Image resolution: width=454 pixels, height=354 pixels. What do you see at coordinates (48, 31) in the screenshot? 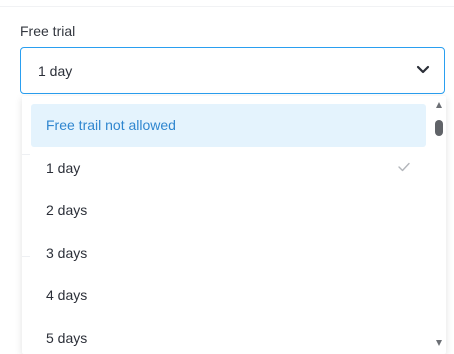
I see `free-trial-label: Free trial` at bounding box center [48, 31].